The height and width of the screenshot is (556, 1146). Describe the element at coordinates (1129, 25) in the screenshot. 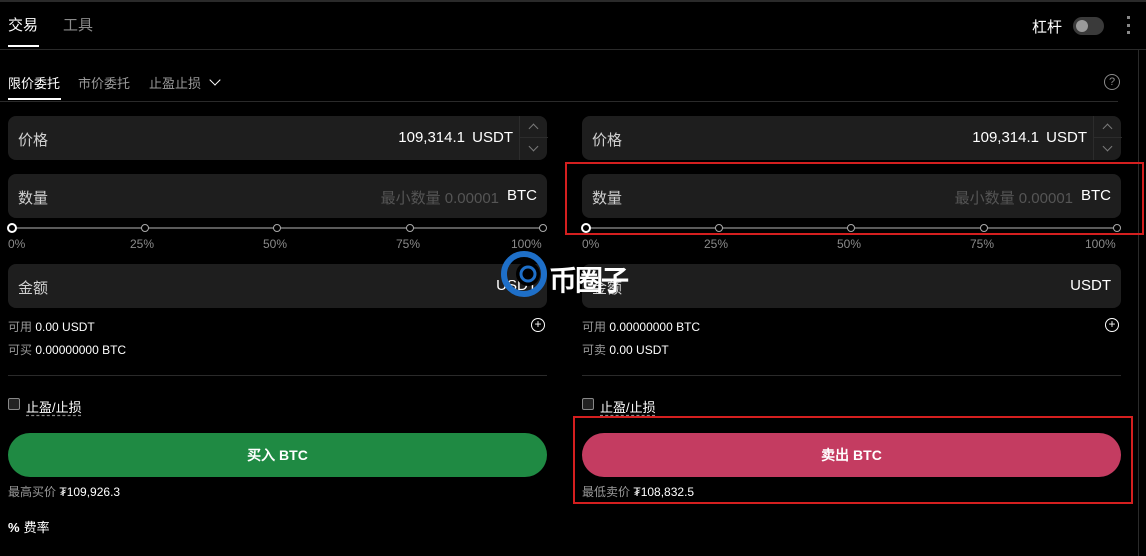

I see `more-menu-icon` at that location.